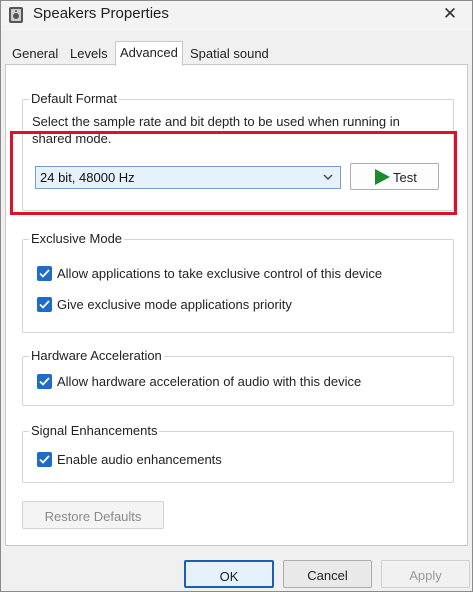 This screenshot has width=473, height=592. I want to click on restore-defaults-label: Restore Defaults, so click(93, 516).